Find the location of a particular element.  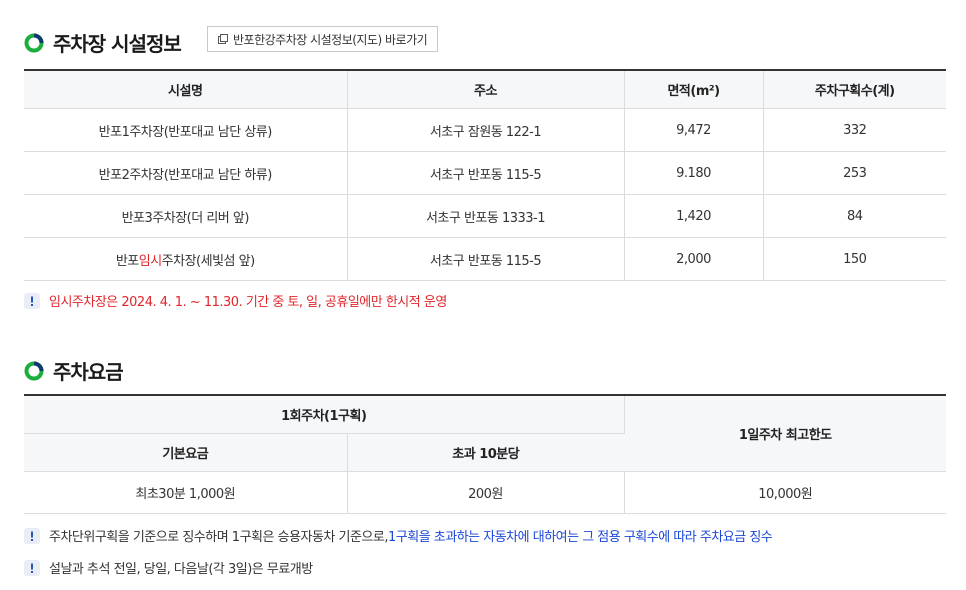

map-link-button: 반포한강주차장 시설정보(지도) 바로가기 is located at coordinates (323, 39).